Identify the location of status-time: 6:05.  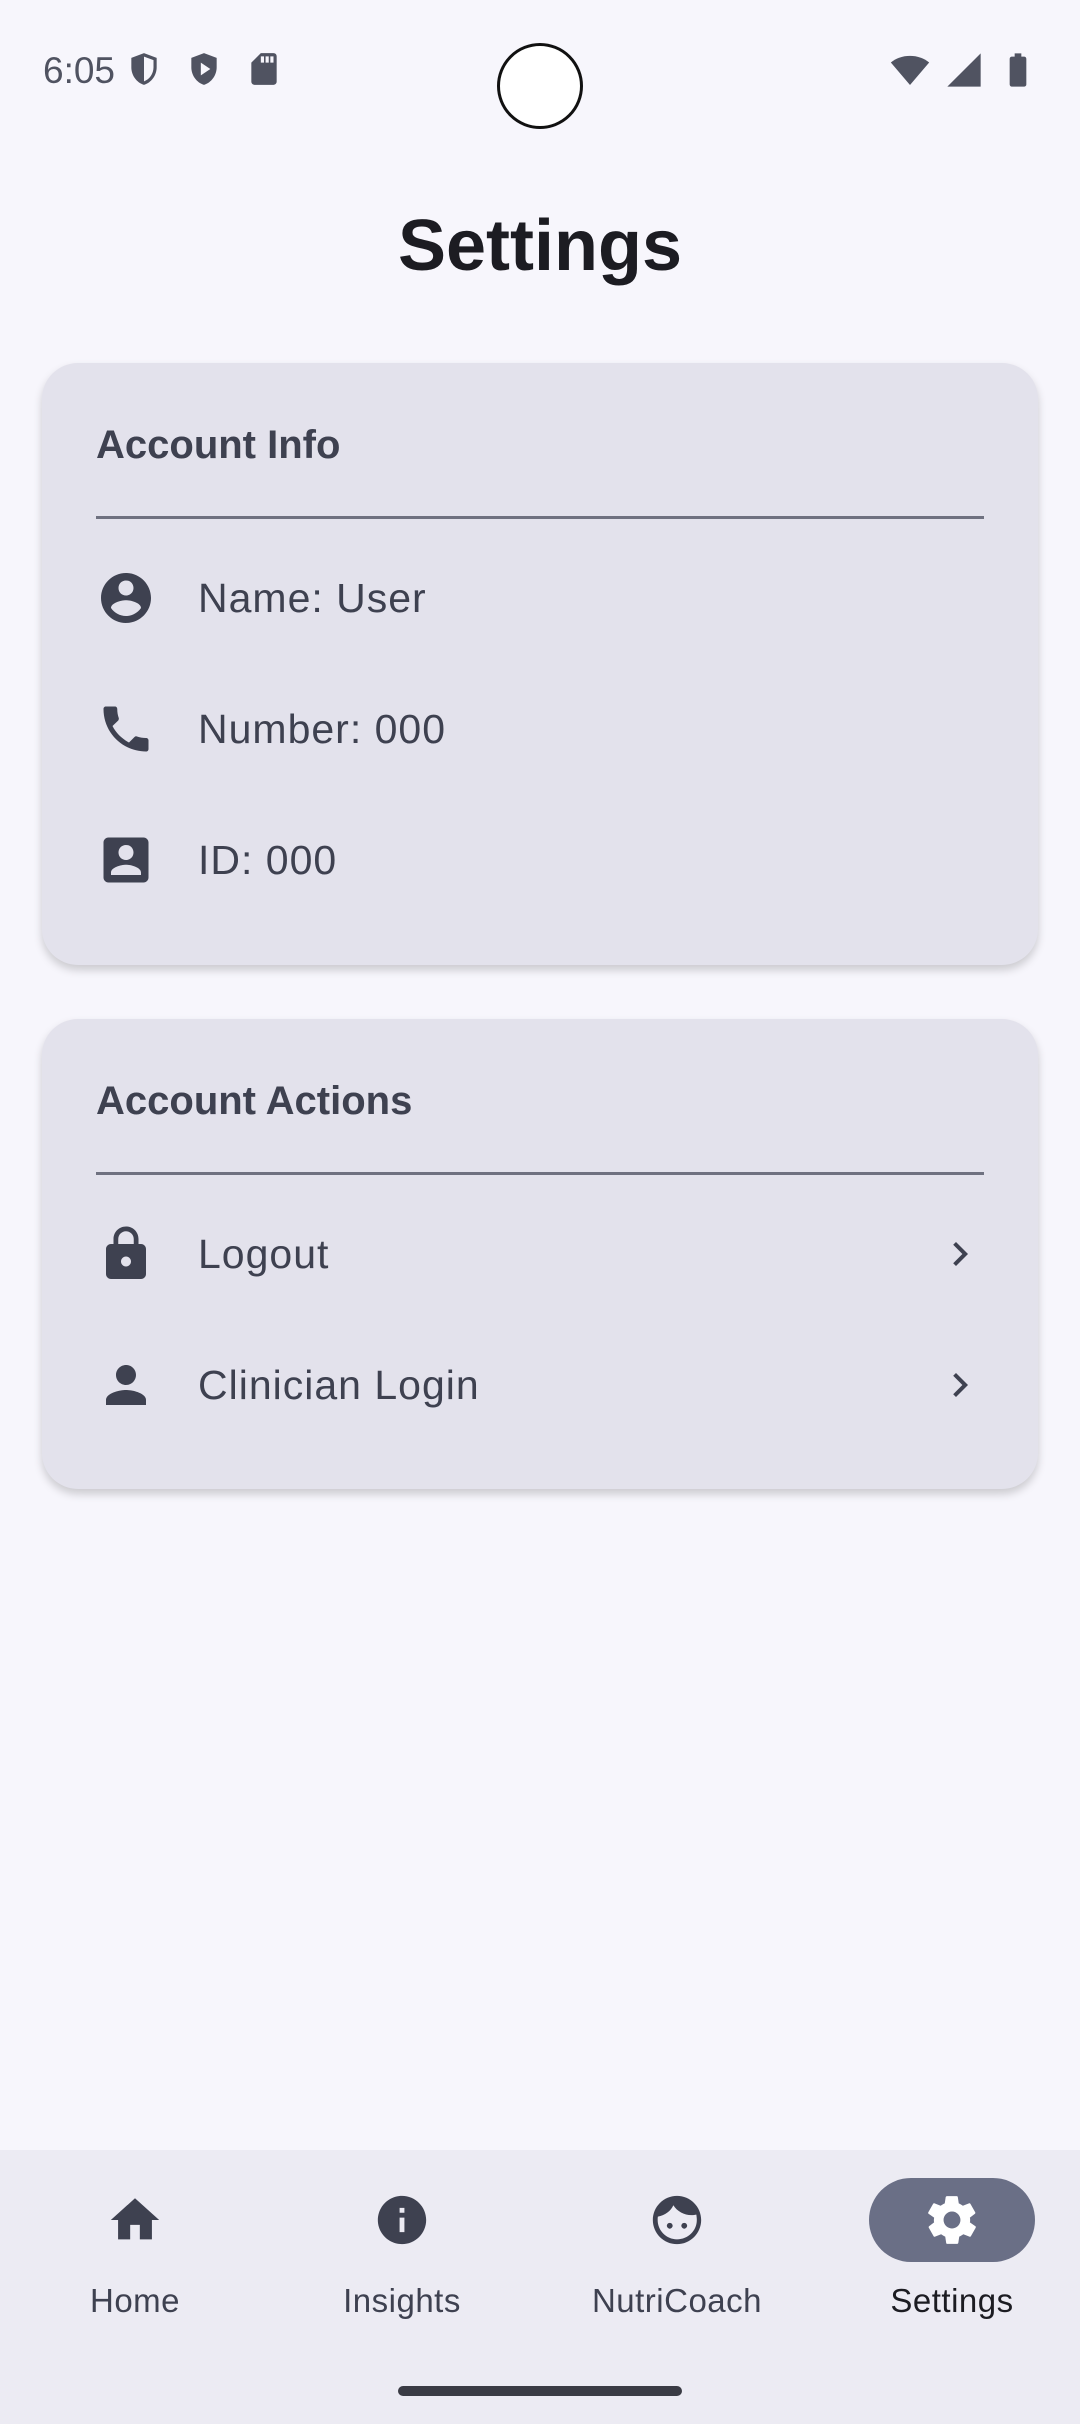
(79, 70).